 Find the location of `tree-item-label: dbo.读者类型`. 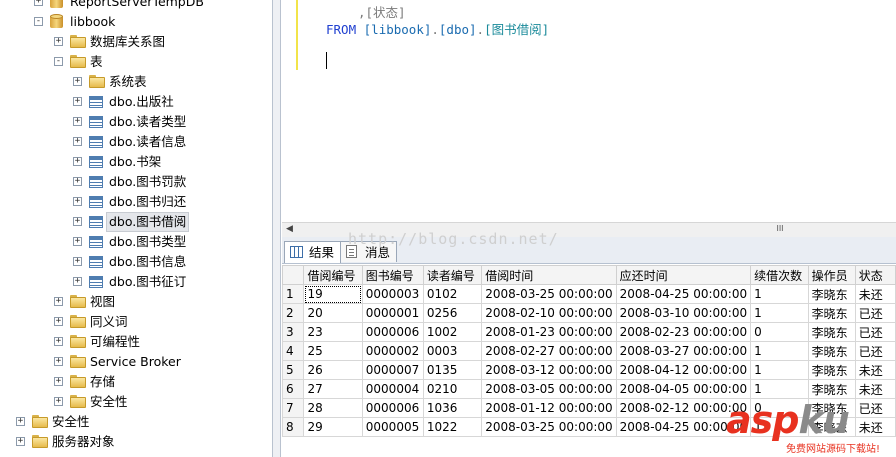

tree-item-label: dbo.读者类型 is located at coordinates (147, 122).